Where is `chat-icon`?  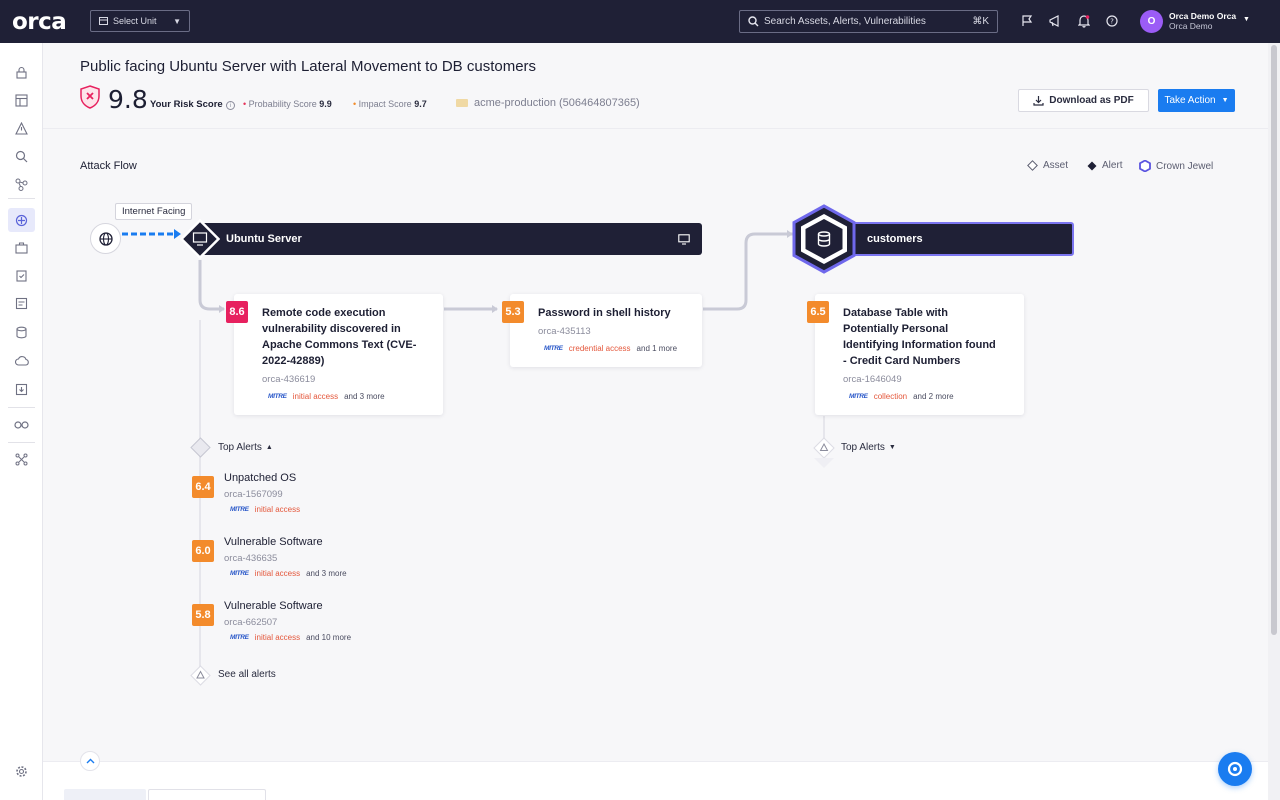
chat-icon is located at coordinates (1235, 769).